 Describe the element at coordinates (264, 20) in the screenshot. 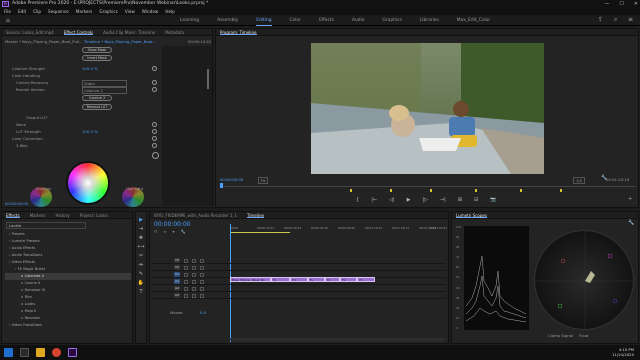

I see `tab-editing: Editing` at that location.